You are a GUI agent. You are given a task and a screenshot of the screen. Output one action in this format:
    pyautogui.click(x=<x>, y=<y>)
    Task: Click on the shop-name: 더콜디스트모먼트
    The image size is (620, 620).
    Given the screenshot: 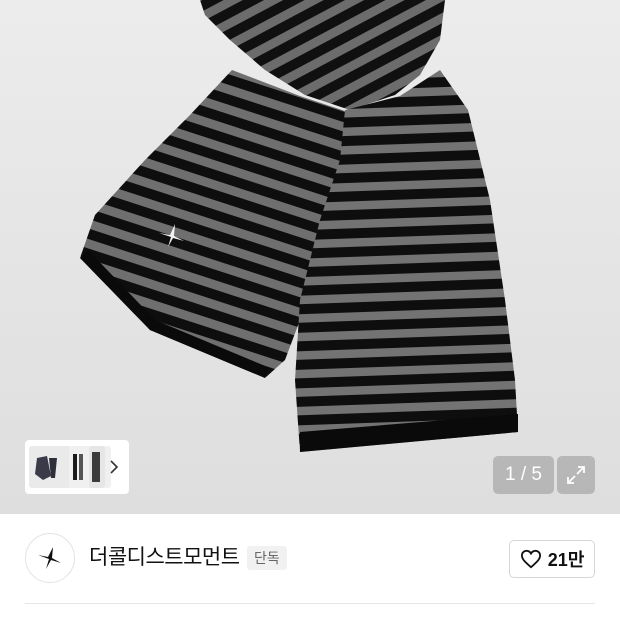 What is the action you would take?
    pyautogui.click(x=164, y=558)
    